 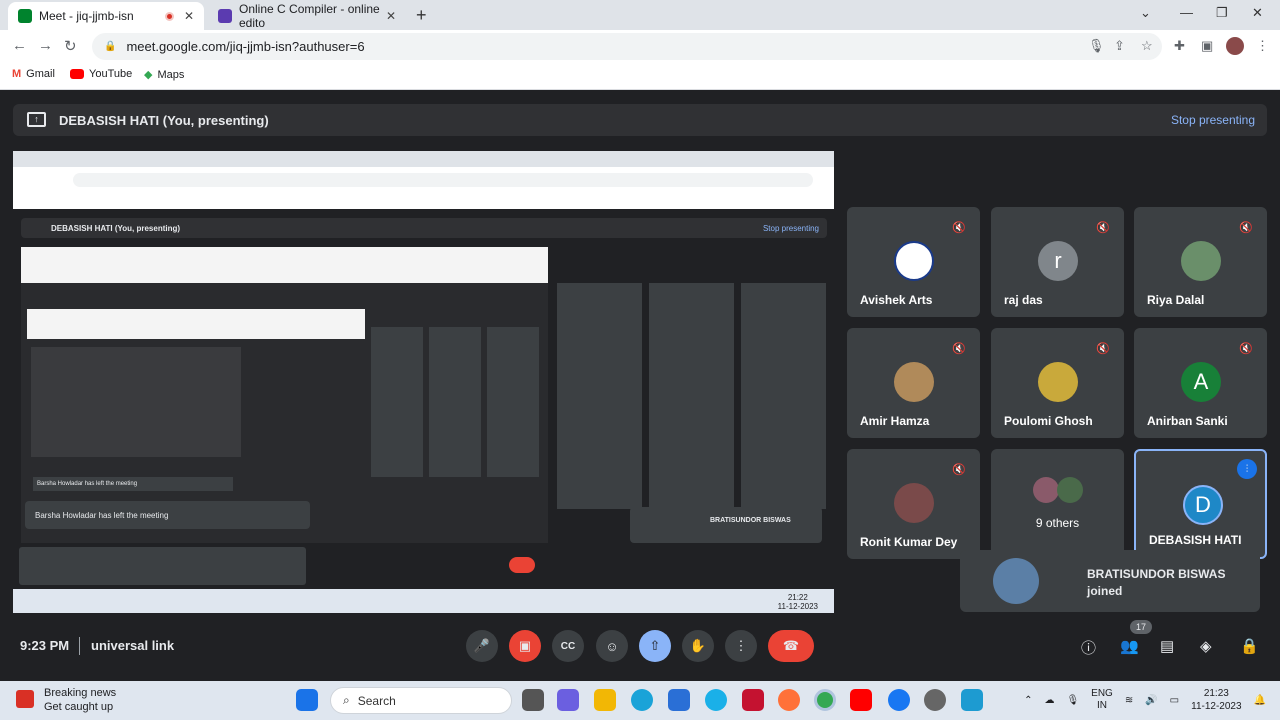 I want to click on sidepanel-icon: ▣, so click(x=1207, y=46).